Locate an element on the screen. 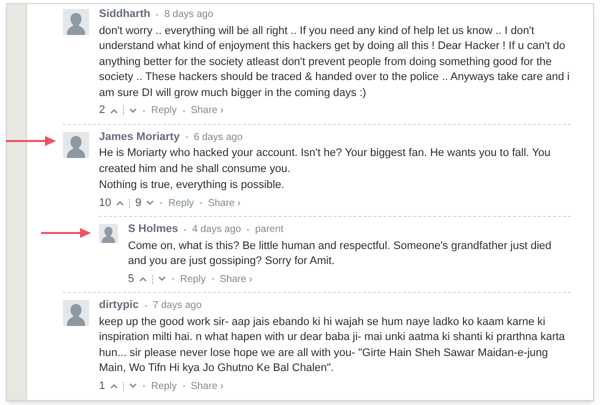  vote-count: 9 is located at coordinates (138, 203).